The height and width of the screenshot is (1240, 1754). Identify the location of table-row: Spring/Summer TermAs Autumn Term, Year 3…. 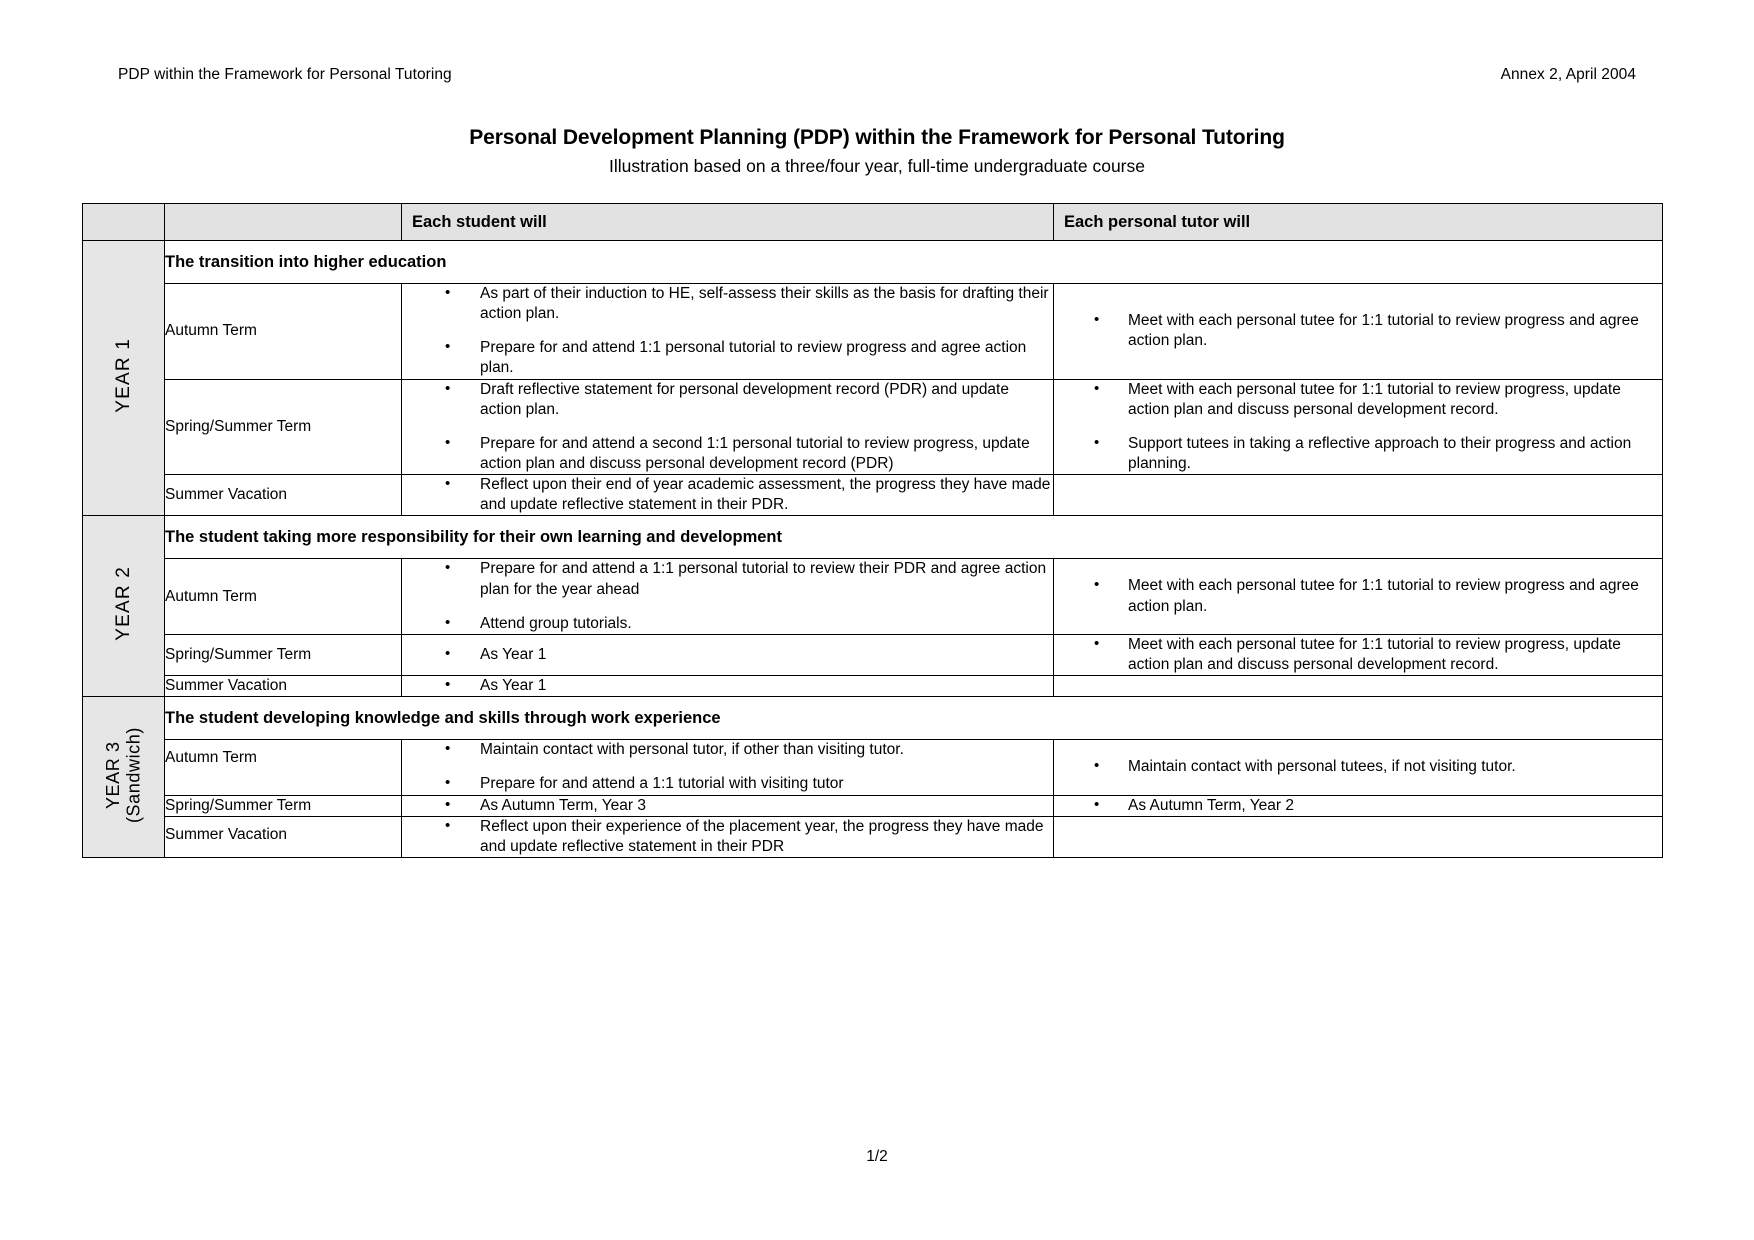
(873, 805).